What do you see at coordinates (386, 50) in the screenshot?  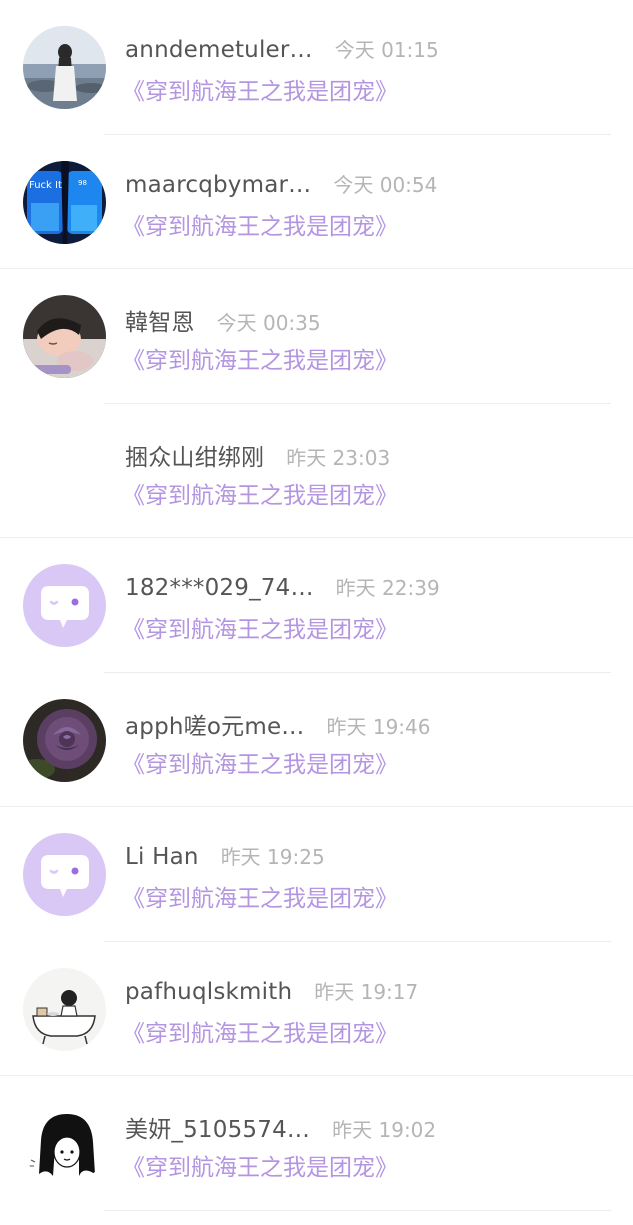 I see `timestamp: 今天 01:15` at bounding box center [386, 50].